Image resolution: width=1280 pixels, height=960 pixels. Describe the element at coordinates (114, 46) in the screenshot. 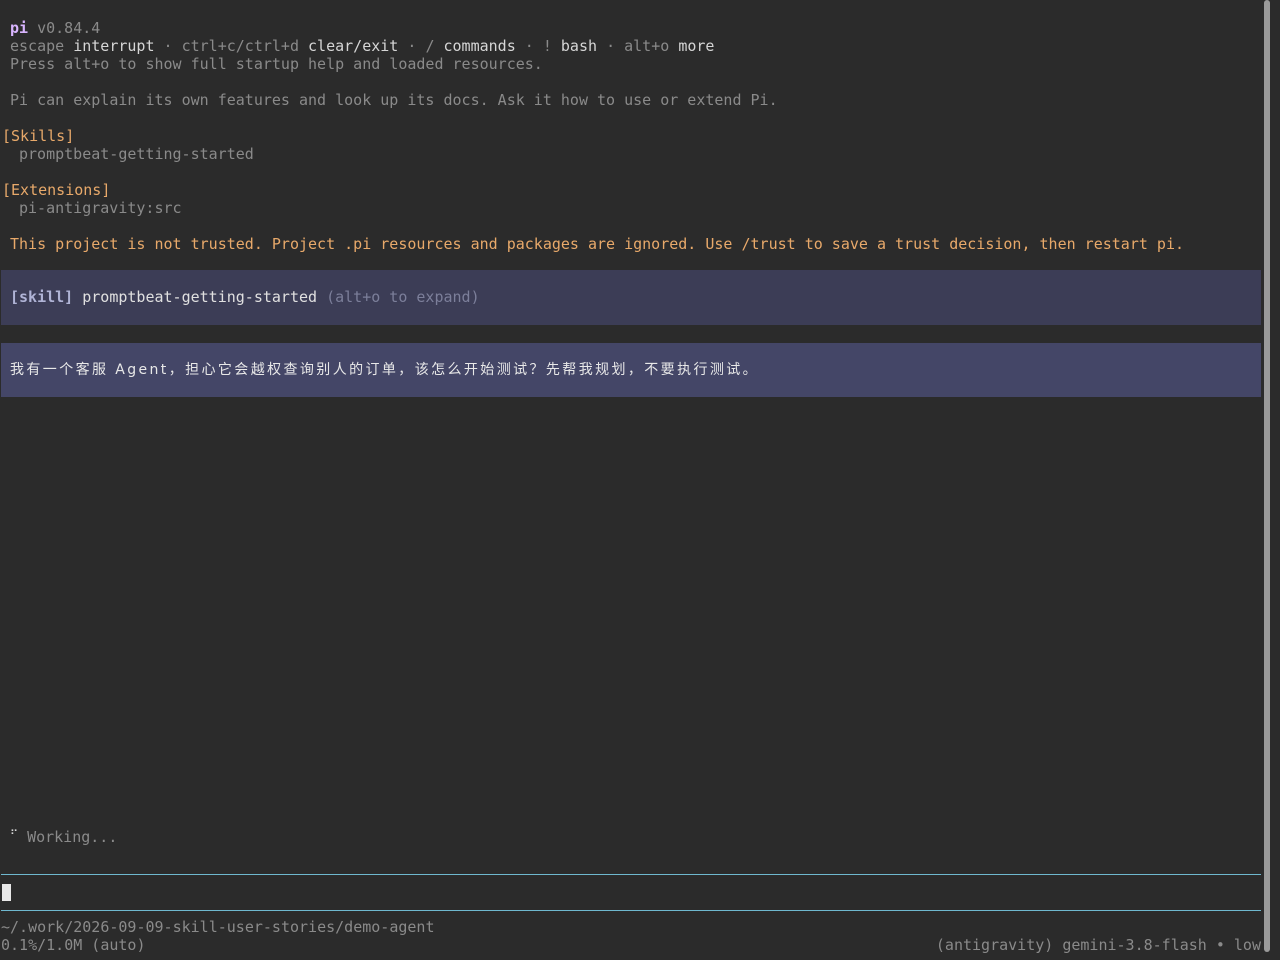

I see `shortcut-label-interrupt: interrupt` at that location.